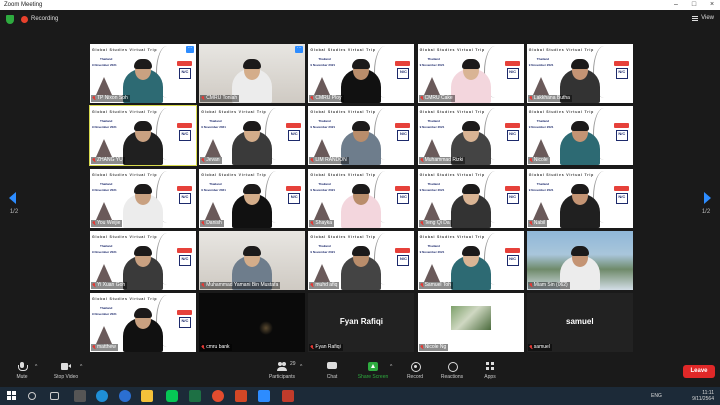 Image resolution: width=720 pixels, height=405 pixels. Describe the element at coordinates (579, 260) in the screenshot. I see `participant-tile: Miam Sin (062)` at that location.